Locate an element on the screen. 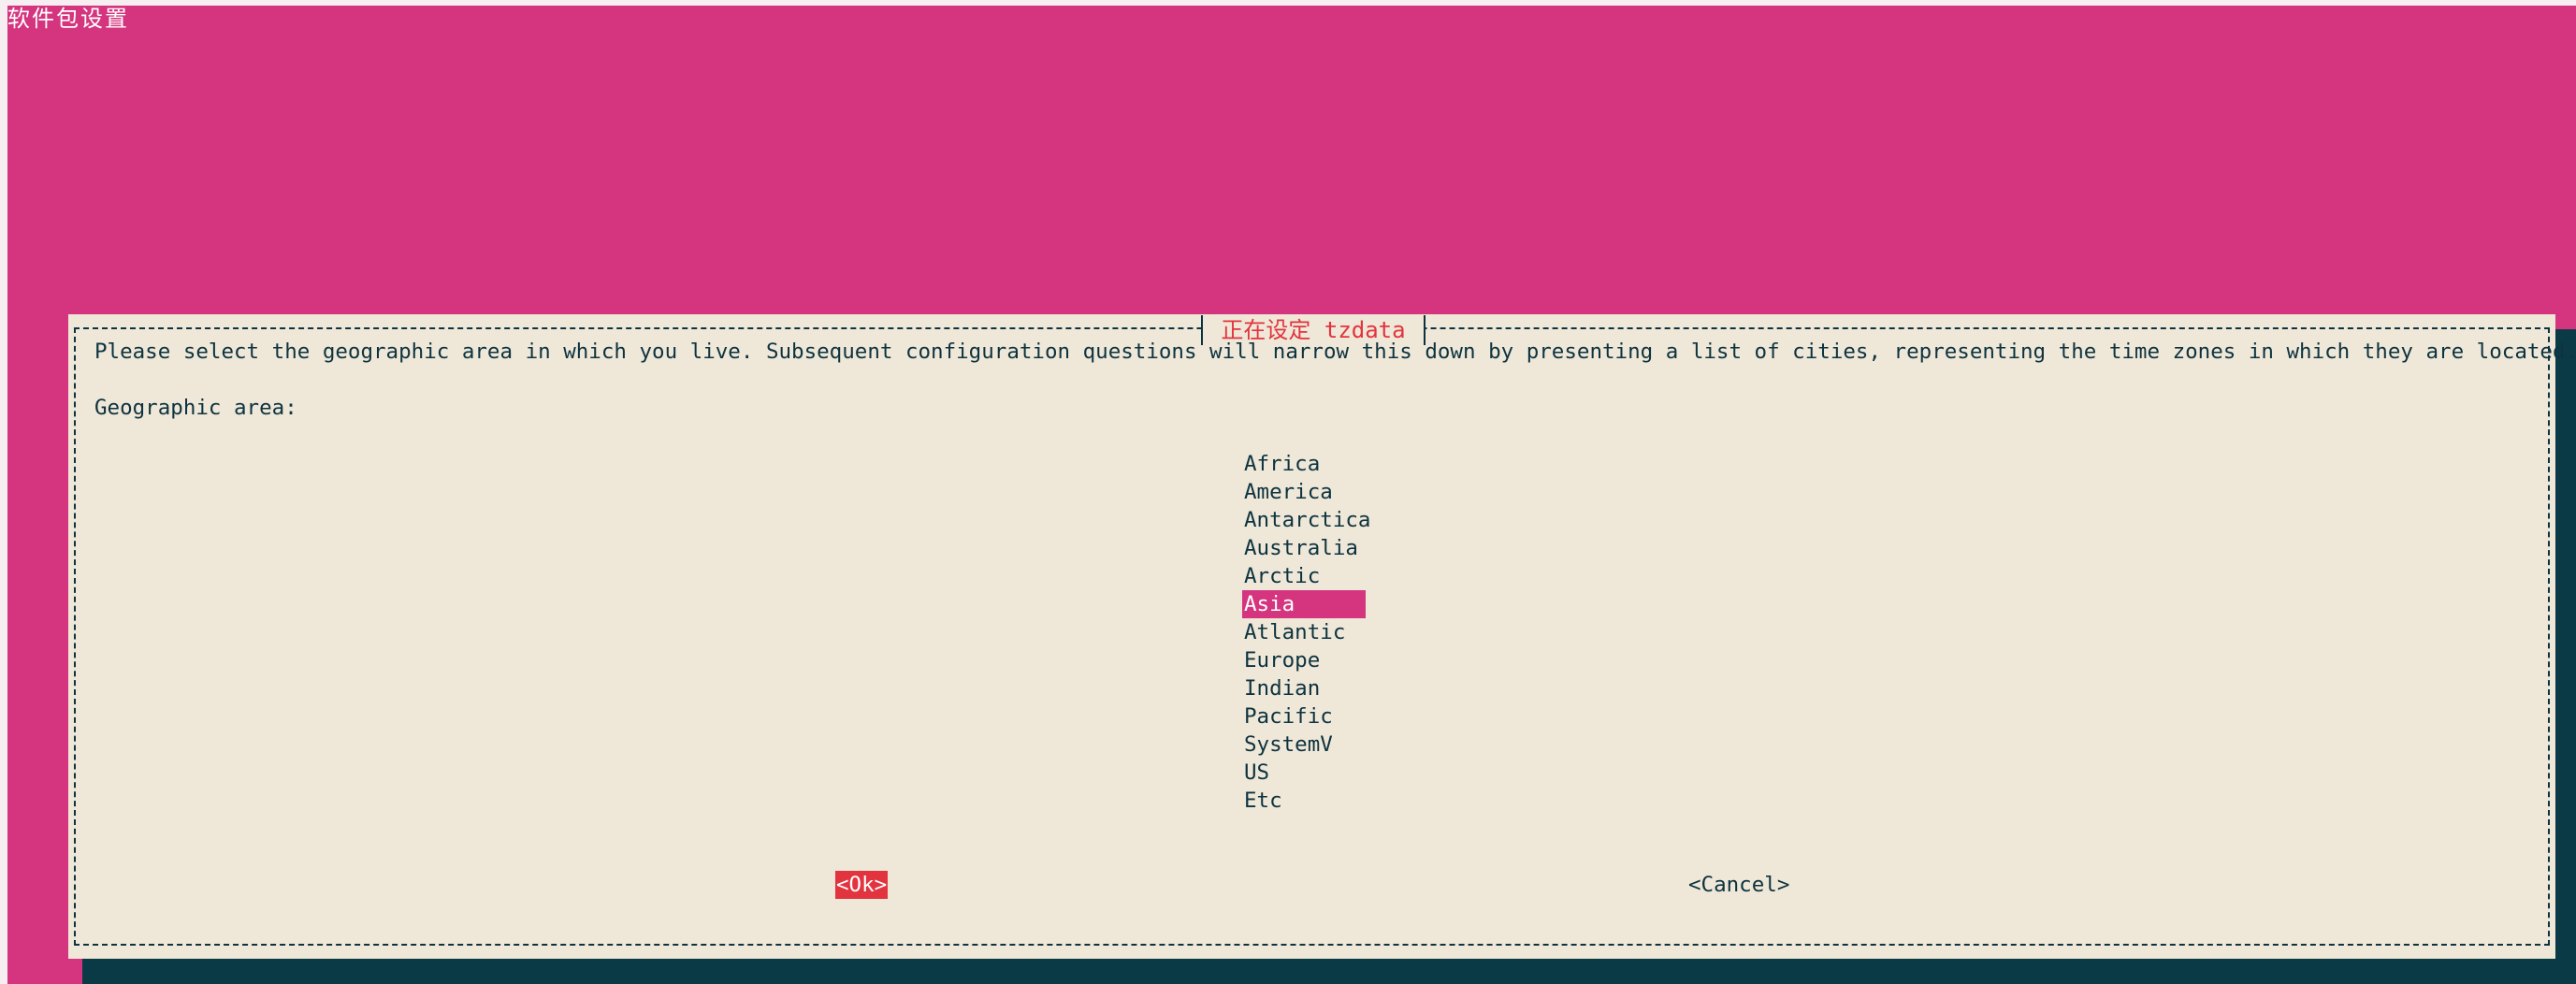 This screenshot has width=2576, height=984. area-option-asia: Asia is located at coordinates (1304, 604).